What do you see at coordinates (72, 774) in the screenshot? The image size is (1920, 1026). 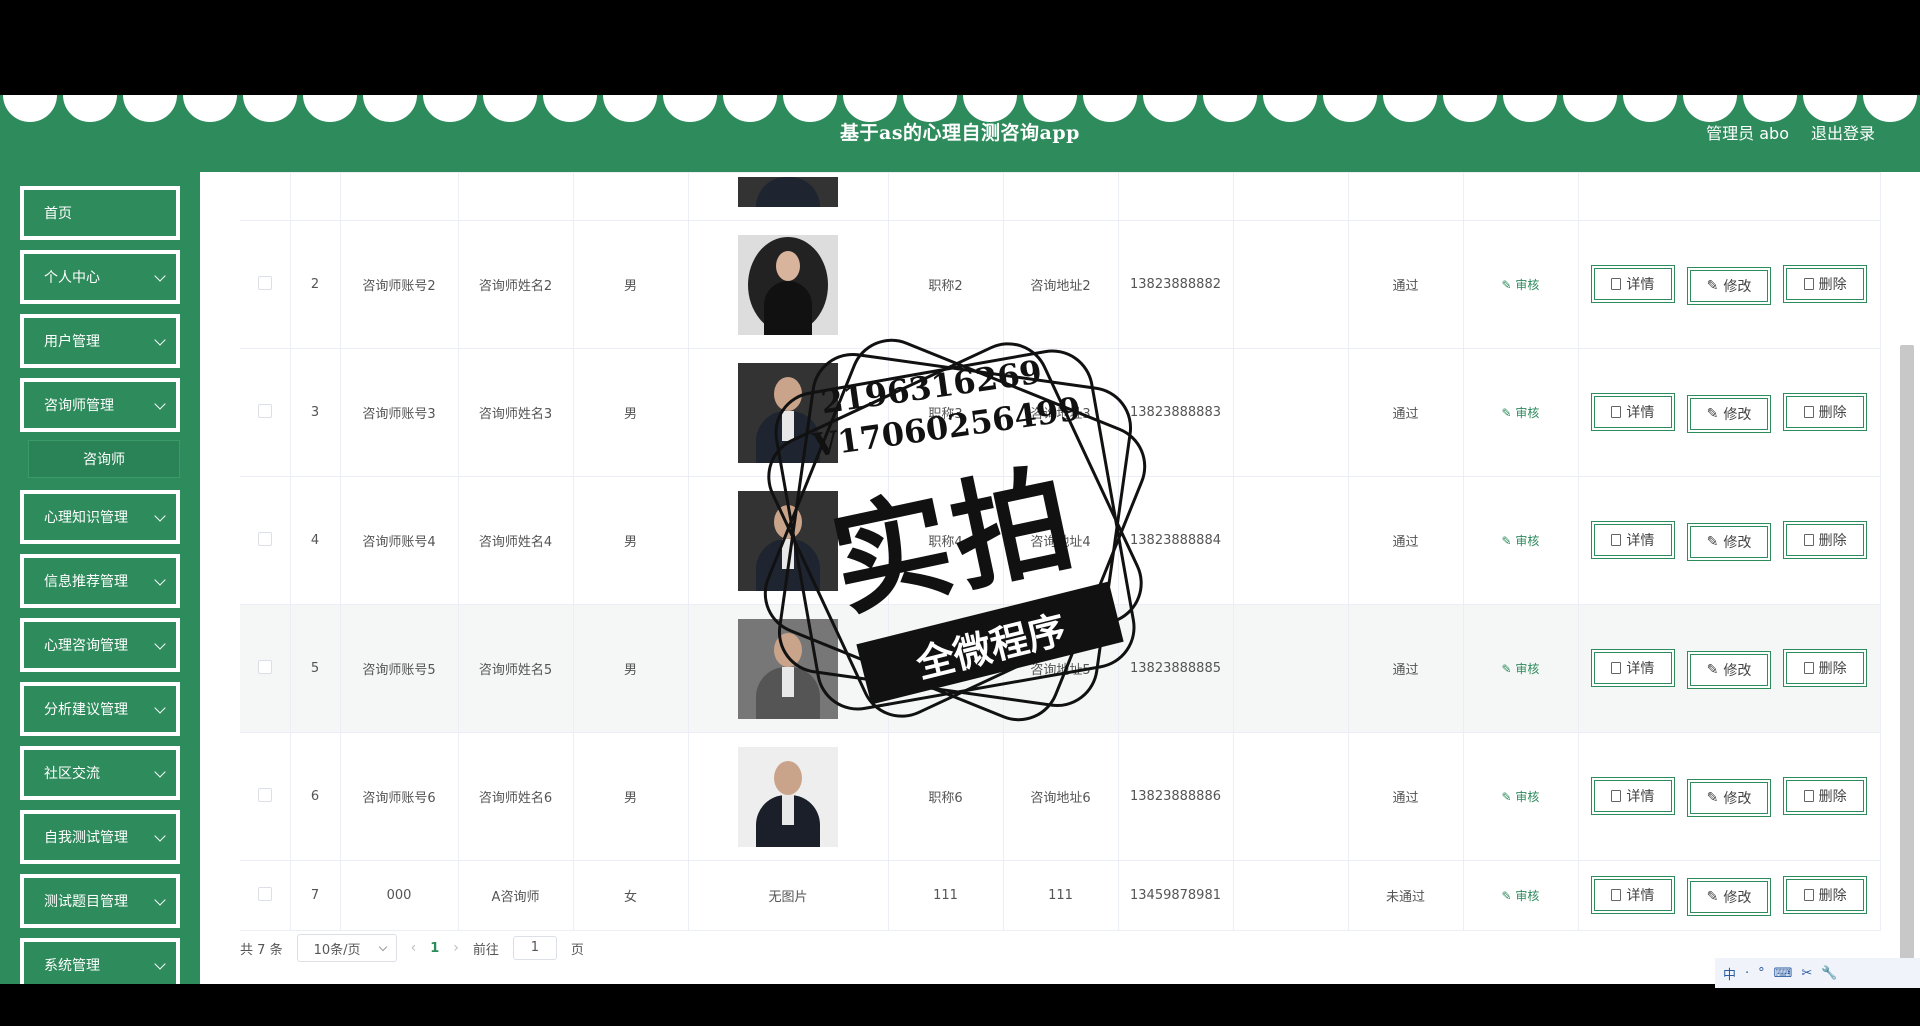 I see `sidebar-item-label: 社区交流` at bounding box center [72, 774].